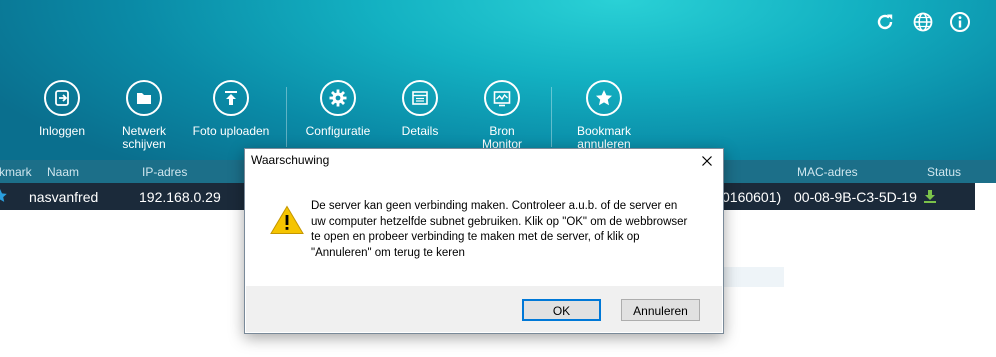  I want to click on warning-icon, so click(287, 220).